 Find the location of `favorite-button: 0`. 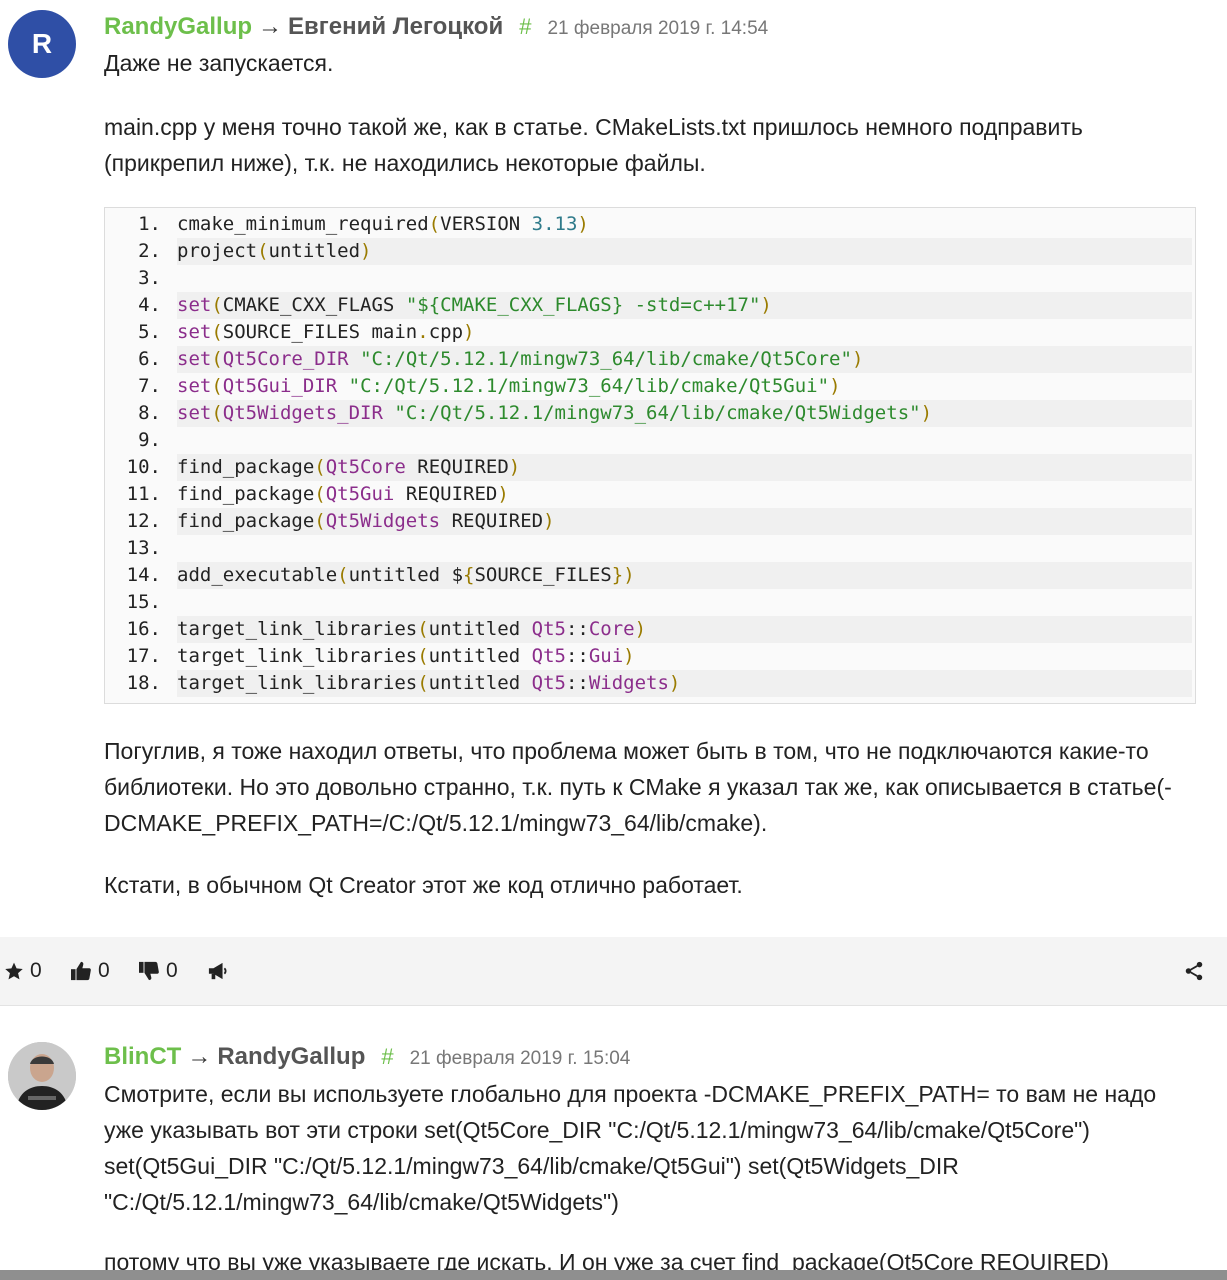

favorite-button: 0 is located at coordinates (23, 971).